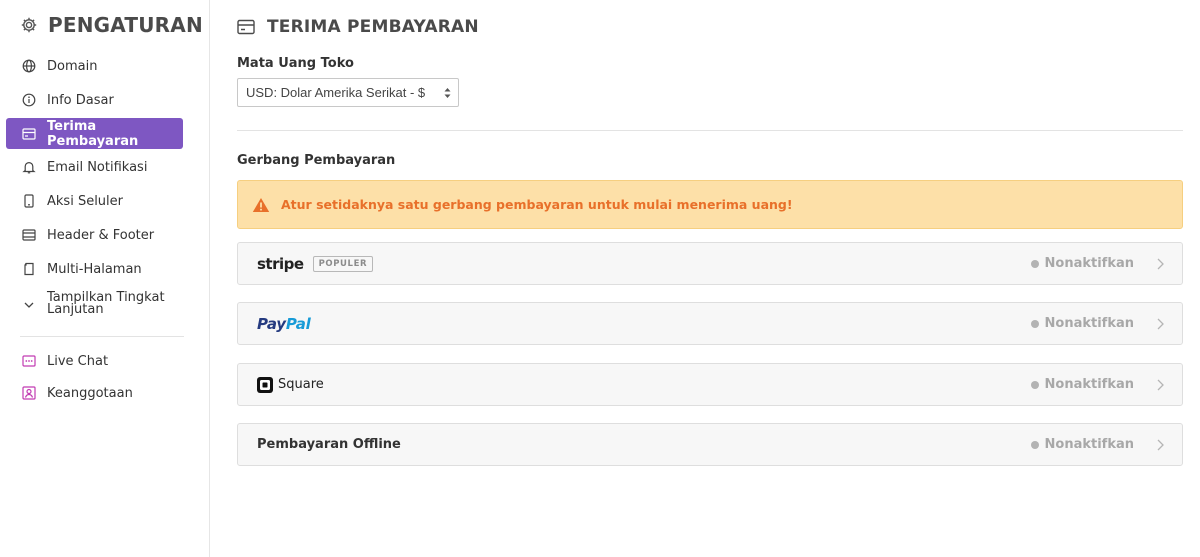 The height and width of the screenshot is (557, 1200). Describe the element at coordinates (29, 167) in the screenshot. I see `bell-icon` at that location.